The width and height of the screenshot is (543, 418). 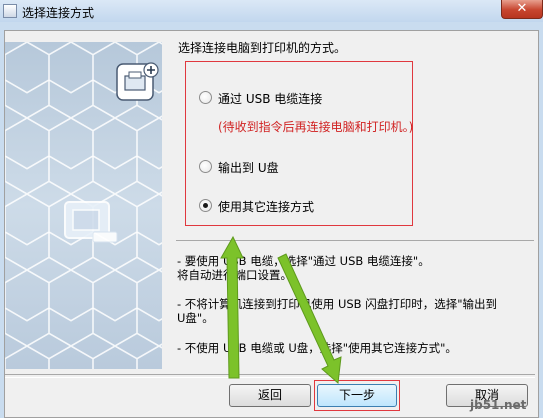 I want to click on divider, so click(x=355, y=240).